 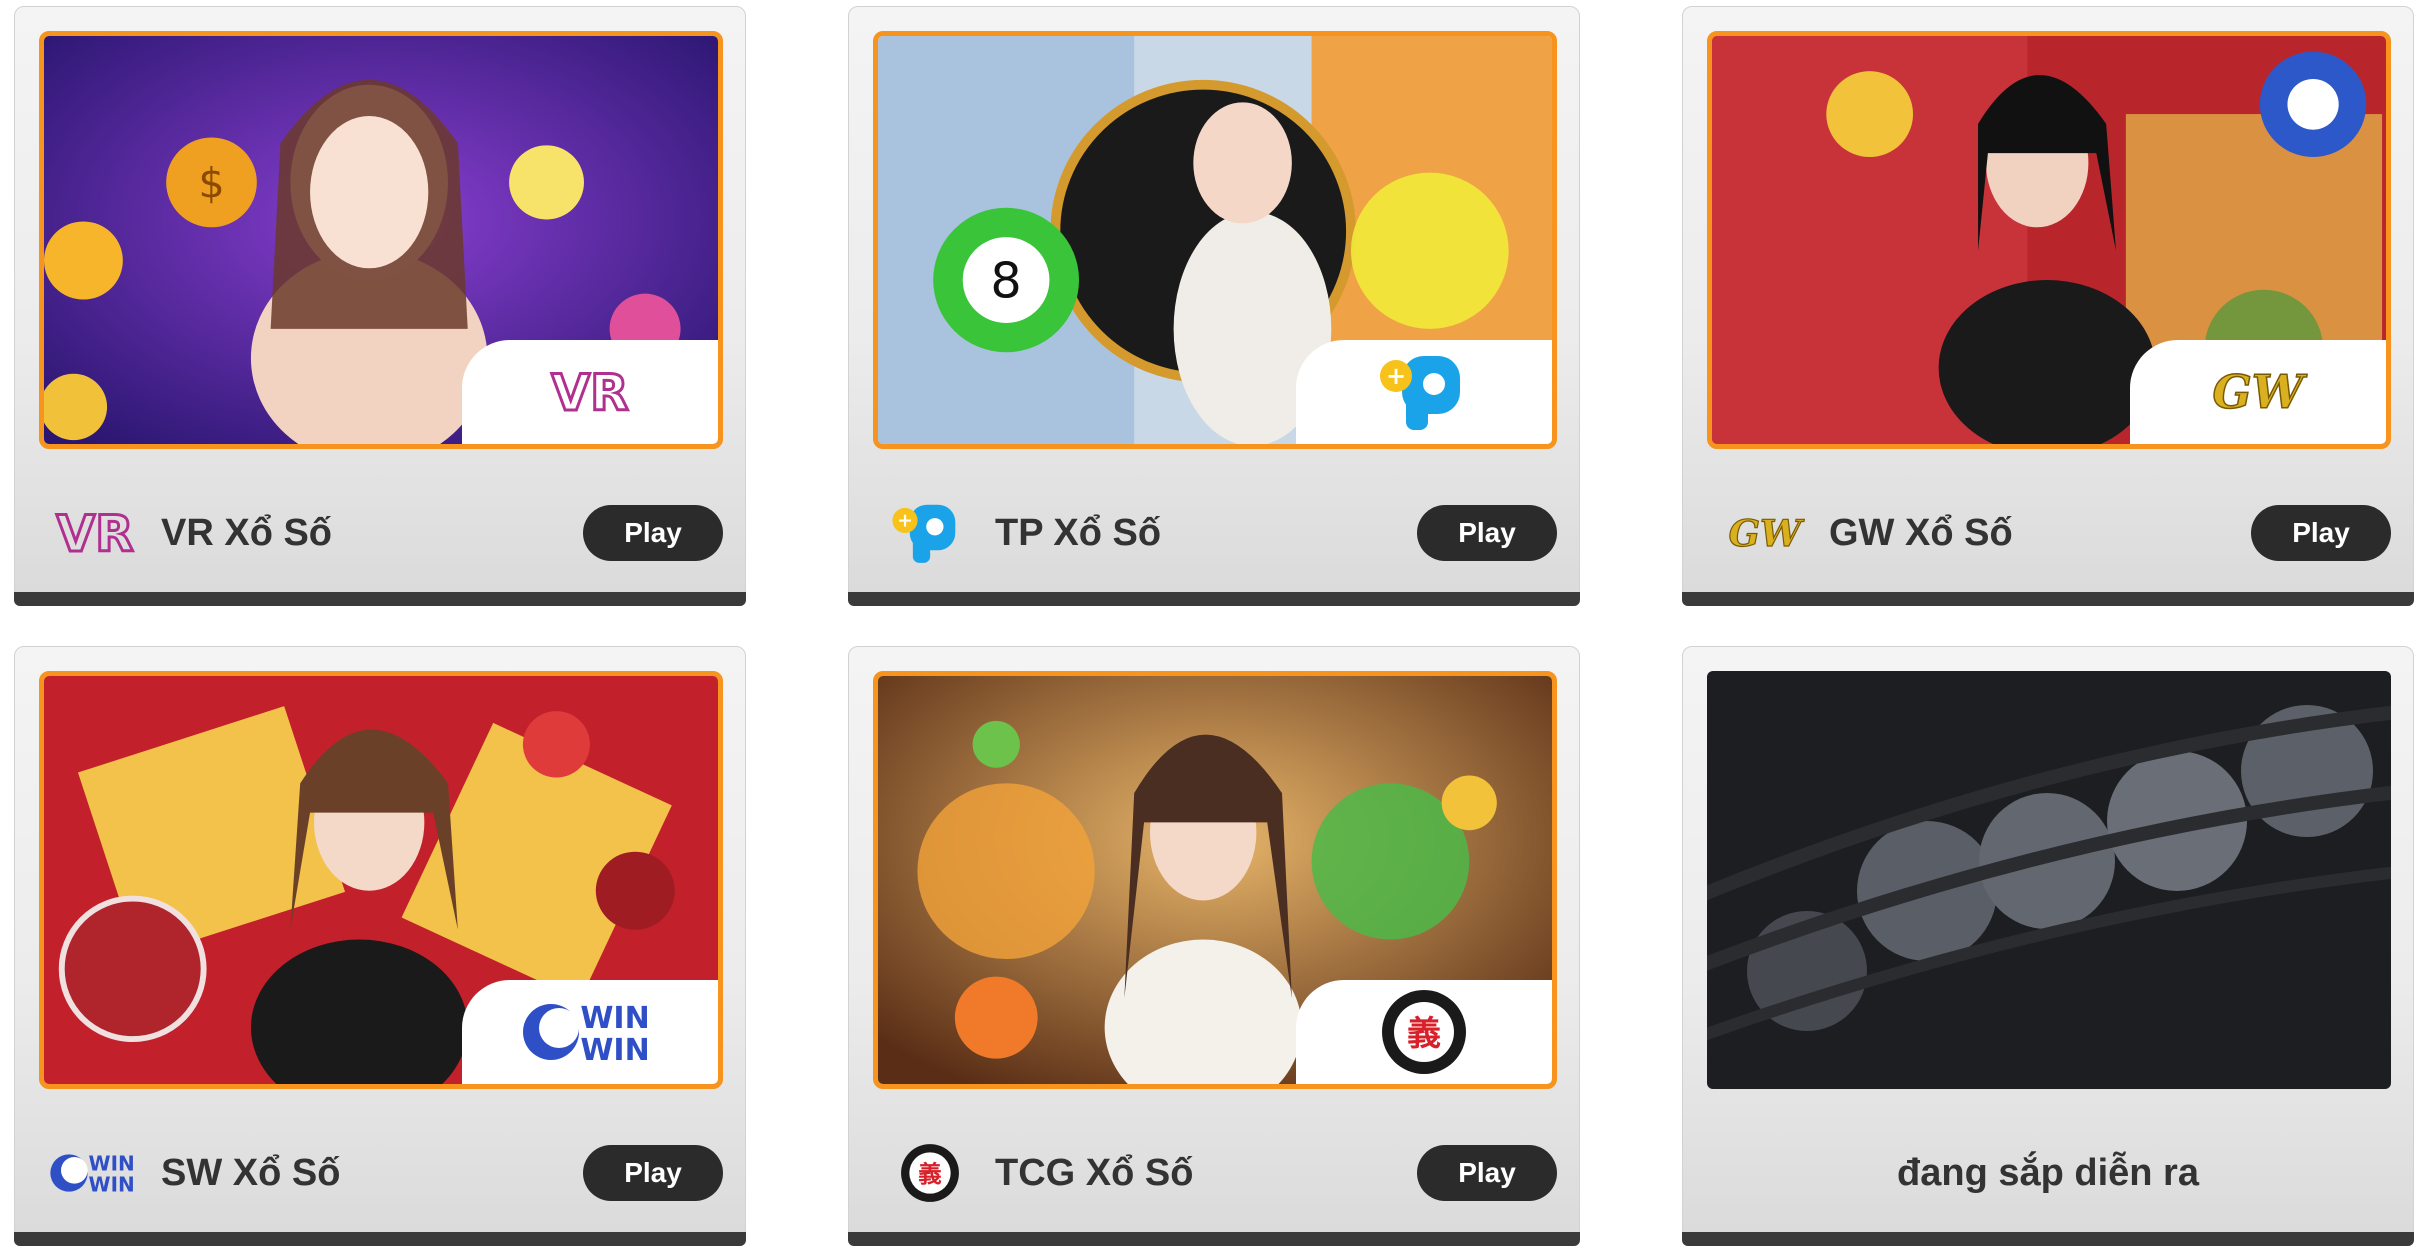 I want to click on game-card-footer: 義 TCG Xổ Số Play, so click(x=1218, y=1173).